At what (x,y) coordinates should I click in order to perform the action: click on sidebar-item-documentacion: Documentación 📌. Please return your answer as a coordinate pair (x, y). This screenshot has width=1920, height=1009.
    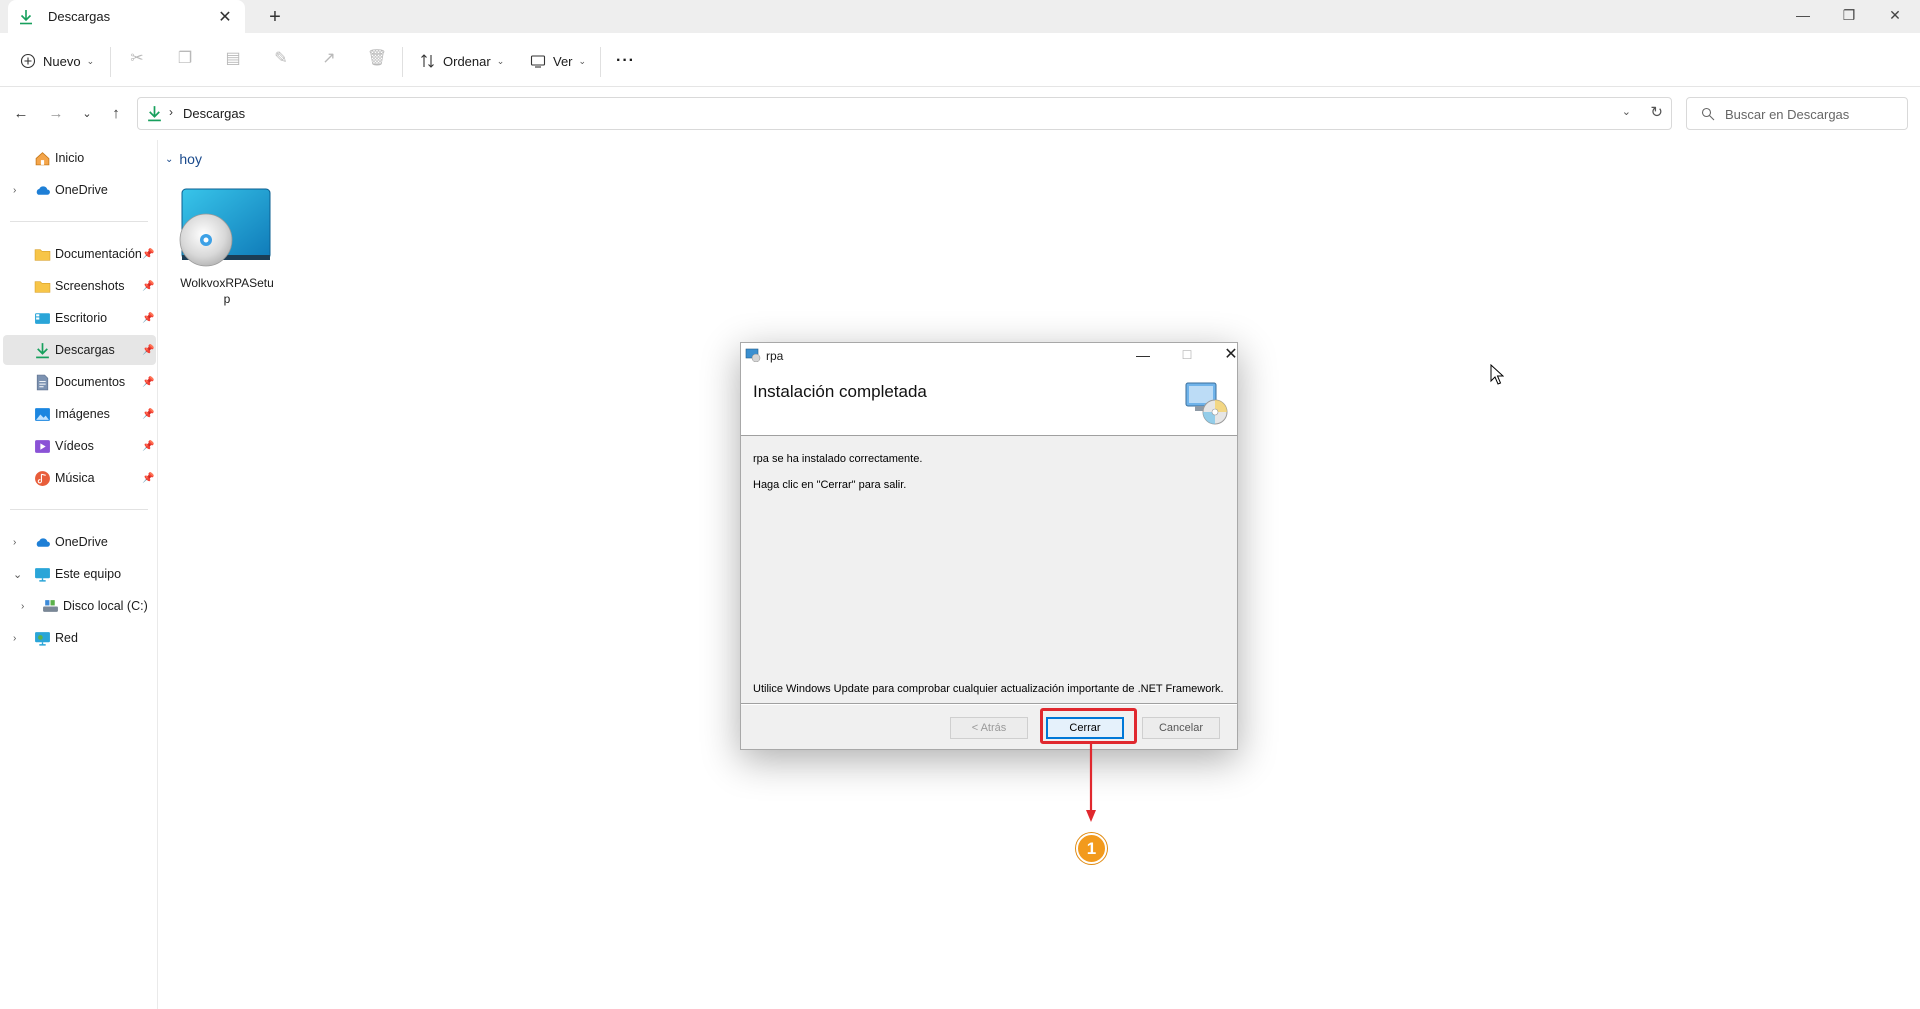
    Looking at the image, I should click on (79, 254).